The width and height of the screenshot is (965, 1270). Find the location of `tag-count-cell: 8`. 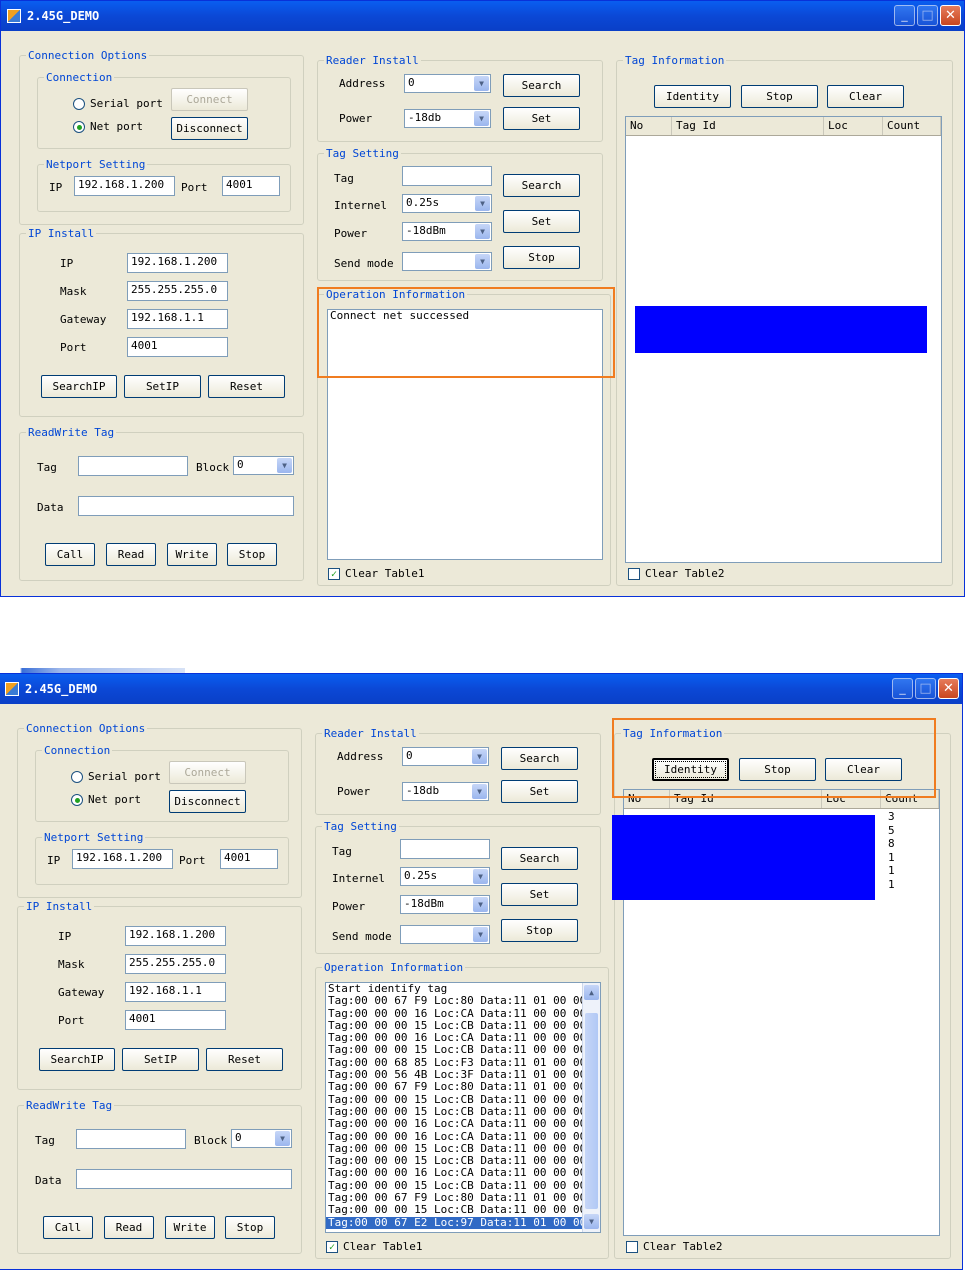

tag-count-cell: 8 is located at coordinates (891, 843).